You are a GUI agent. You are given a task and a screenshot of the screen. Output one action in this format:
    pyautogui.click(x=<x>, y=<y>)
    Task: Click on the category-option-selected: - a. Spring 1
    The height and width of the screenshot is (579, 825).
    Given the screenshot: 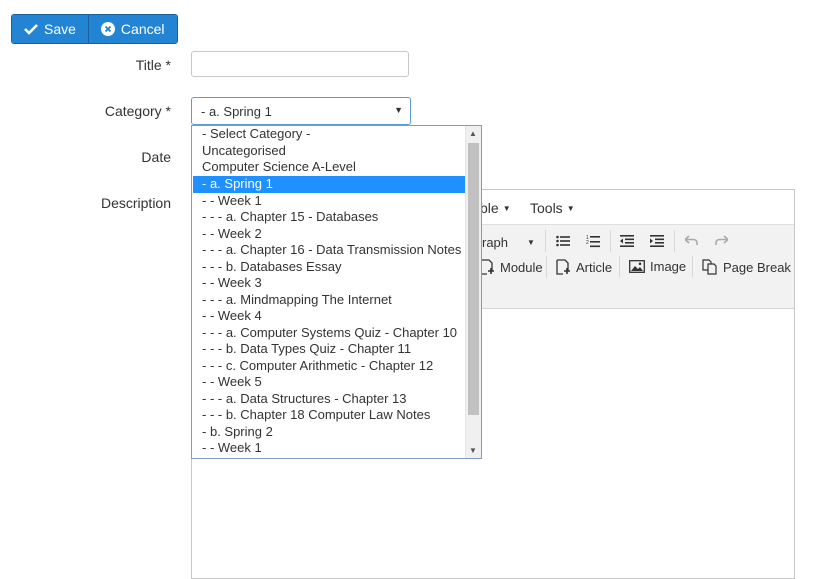 What is the action you would take?
    pyautogui.click(x=329, y=184)
    